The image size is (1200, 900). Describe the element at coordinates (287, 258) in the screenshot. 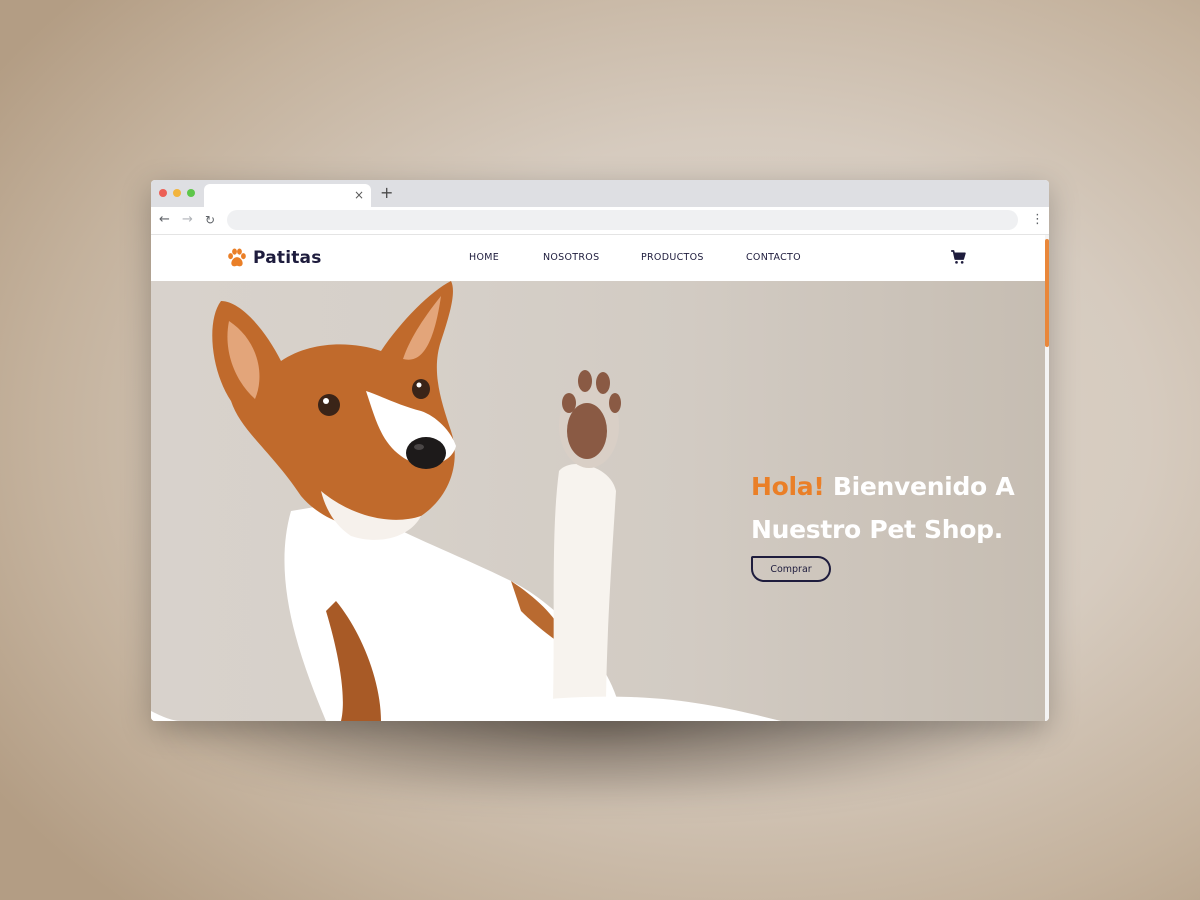

I see `logo-text: Patitas` at that location.